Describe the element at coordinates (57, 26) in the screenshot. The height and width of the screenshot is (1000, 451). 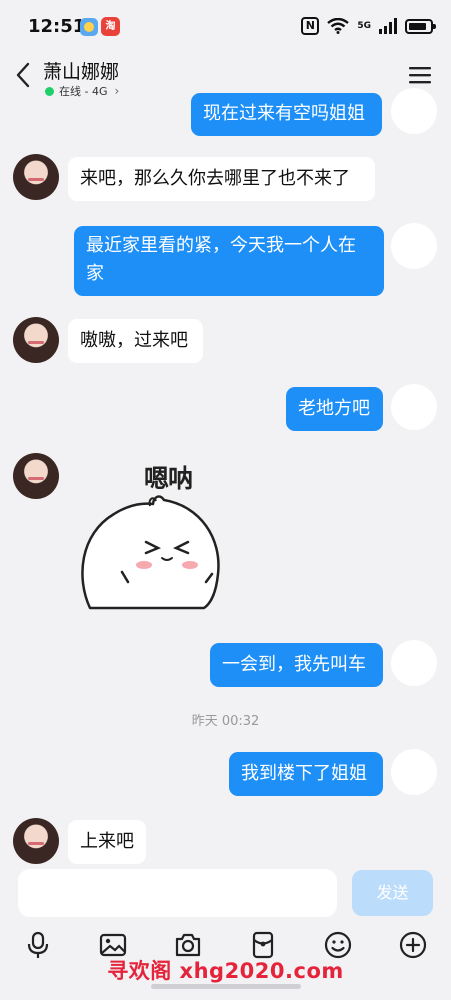
I see `status-time: 12:51` at that location.